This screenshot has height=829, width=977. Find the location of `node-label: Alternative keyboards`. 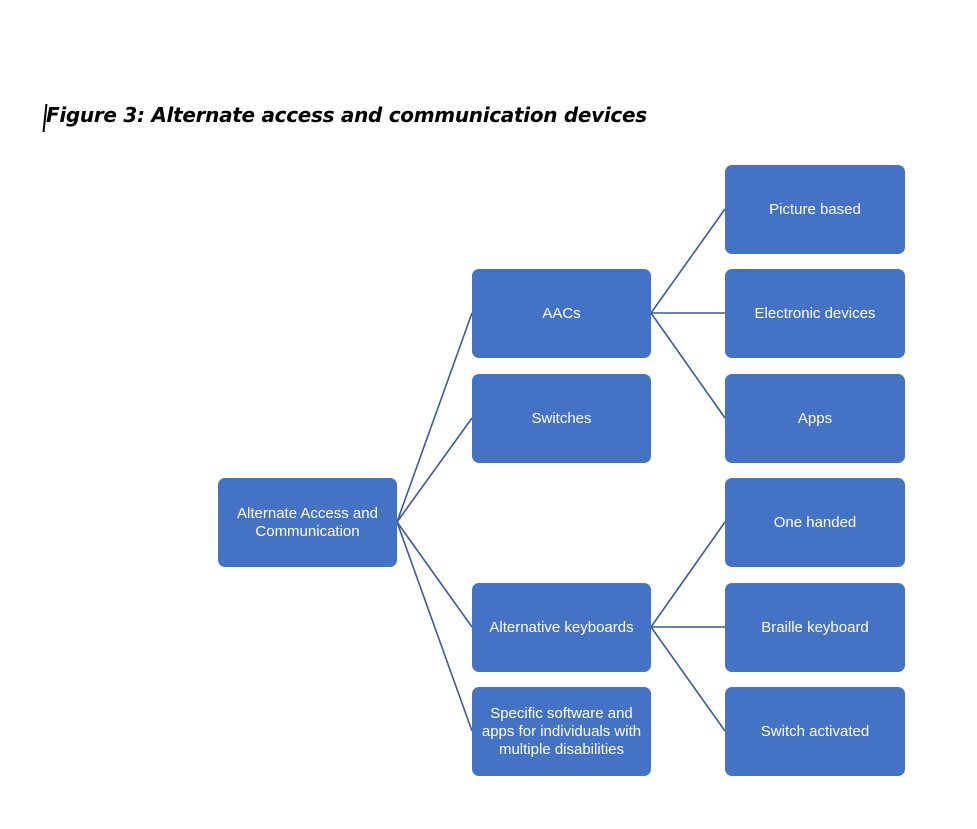

node-label: Alternative keyboards is located at coordinates (561, 627).